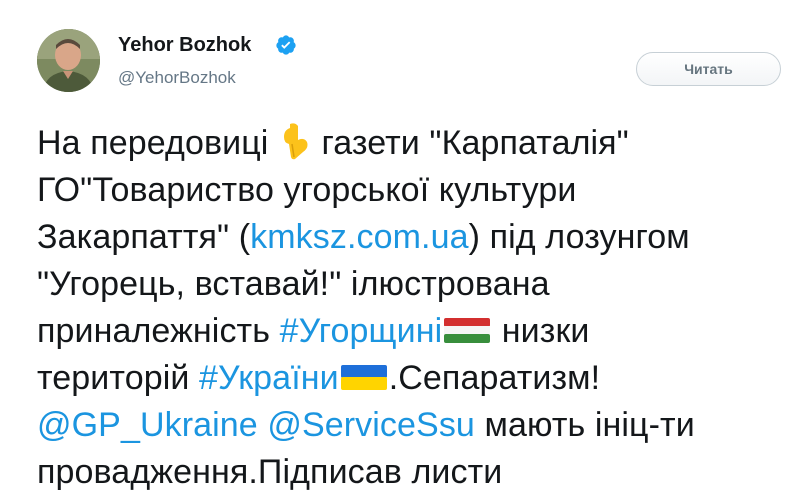 The width and height of the screenshot is (800, 503). I want to click on tweet-line-6: територій #України .Сепаратизм!, so click(417, 378).